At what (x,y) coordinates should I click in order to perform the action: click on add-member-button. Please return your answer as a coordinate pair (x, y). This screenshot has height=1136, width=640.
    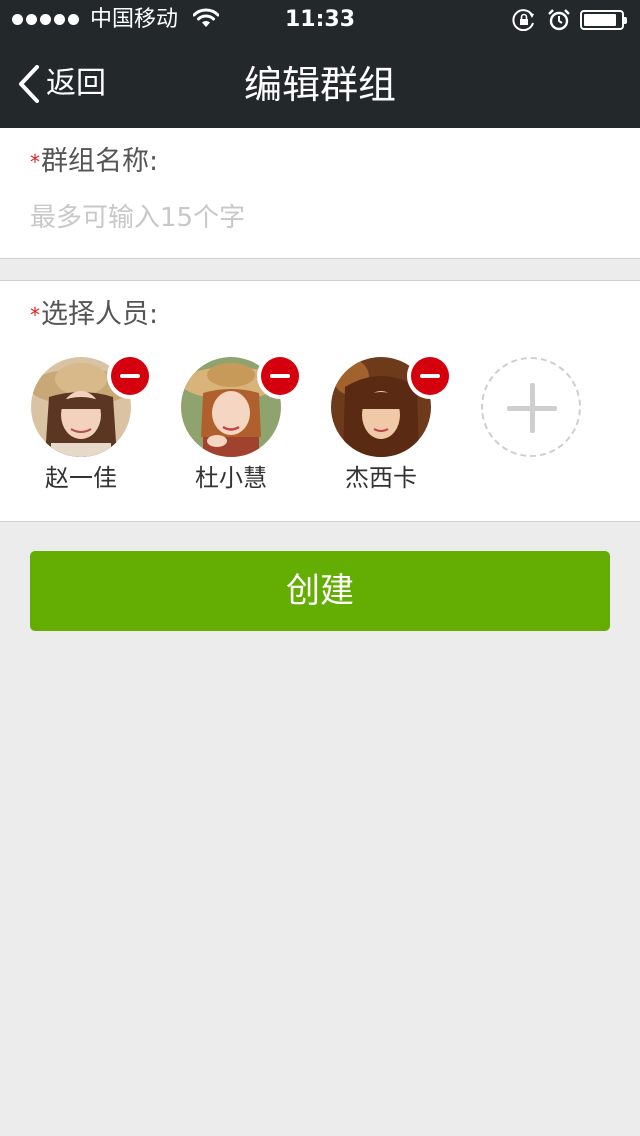
    Looking at the image, I should click on (531, 407).